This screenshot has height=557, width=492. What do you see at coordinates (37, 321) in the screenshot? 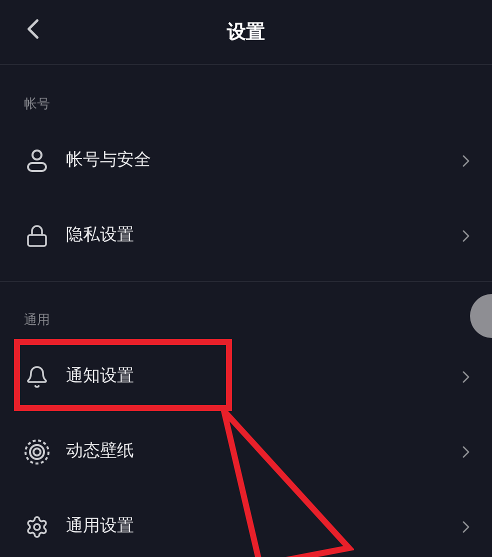
I see `section-label: 通用` at bounding box center [37, 321].